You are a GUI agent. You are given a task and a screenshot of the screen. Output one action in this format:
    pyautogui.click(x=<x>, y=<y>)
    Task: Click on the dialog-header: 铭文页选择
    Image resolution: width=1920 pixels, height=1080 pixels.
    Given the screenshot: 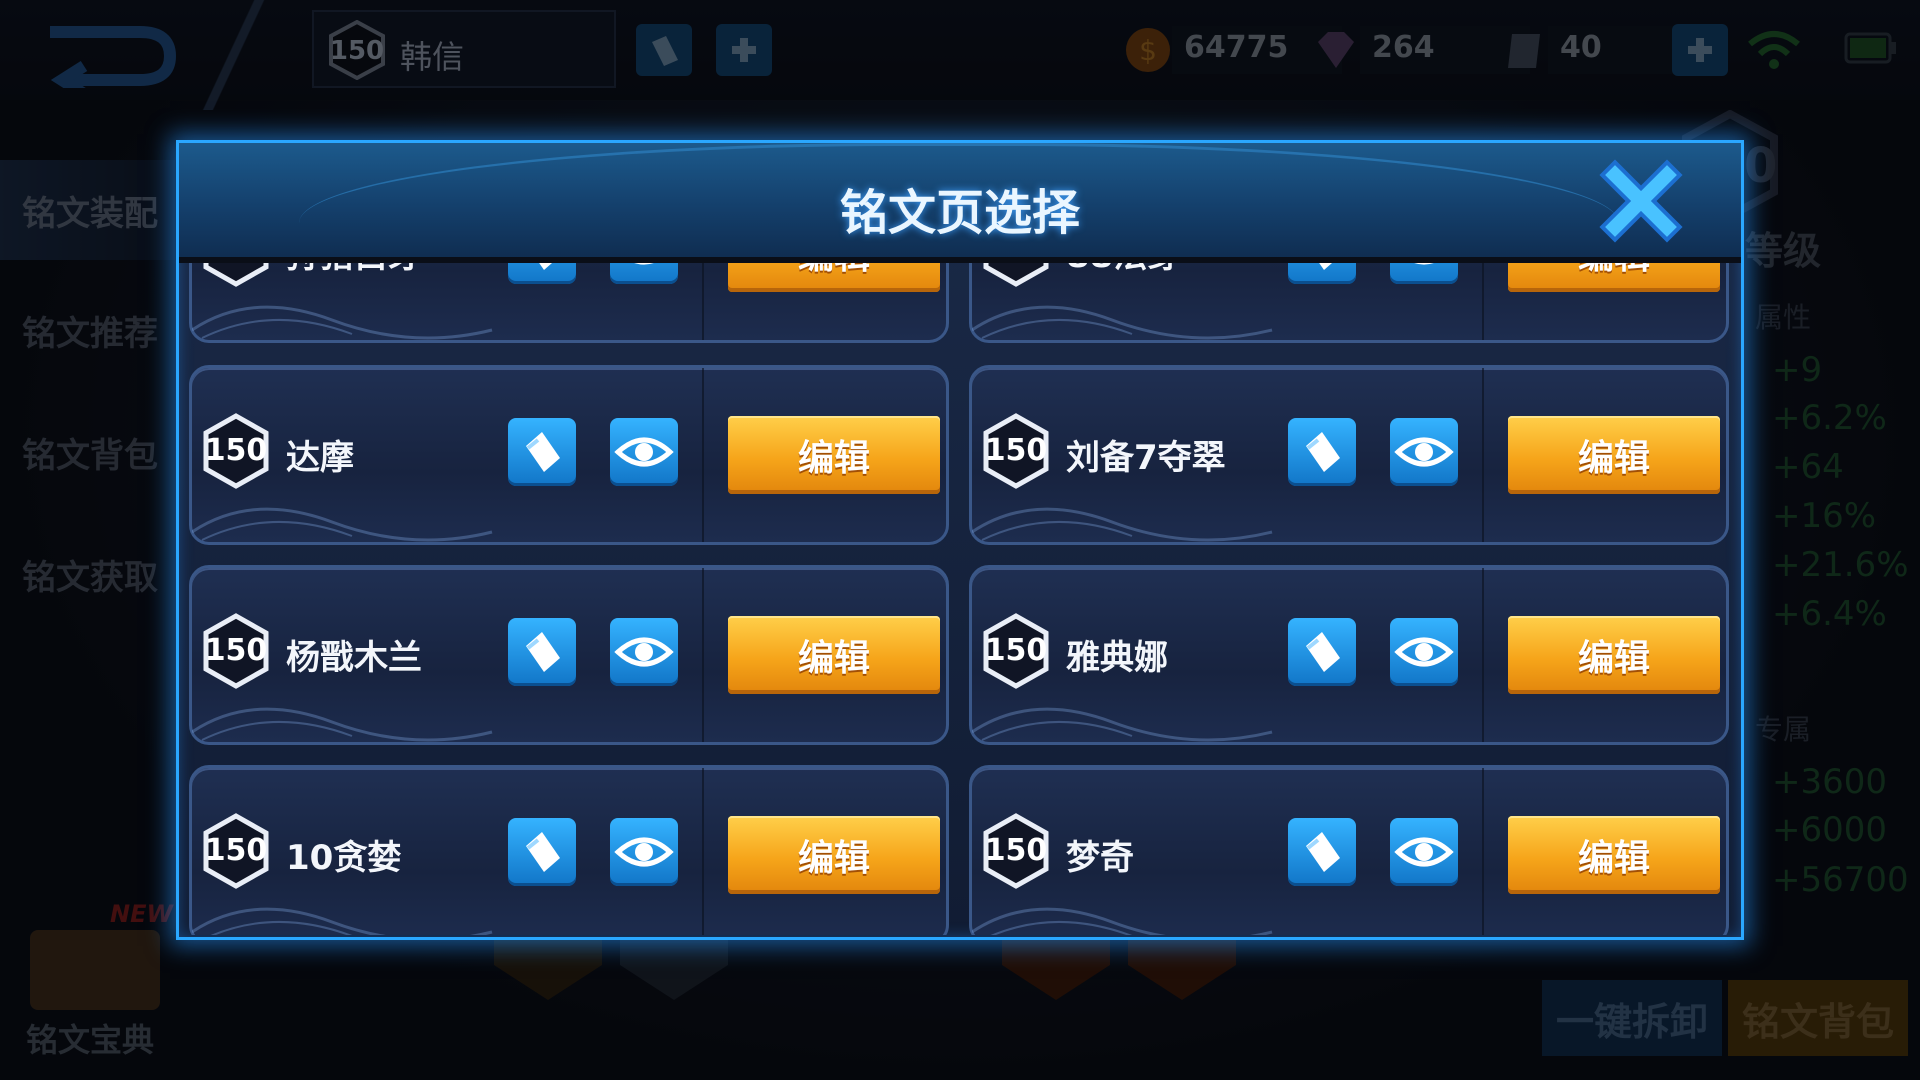 What is the action you would take?
    pyautogui.click(x=960, y=202)
    